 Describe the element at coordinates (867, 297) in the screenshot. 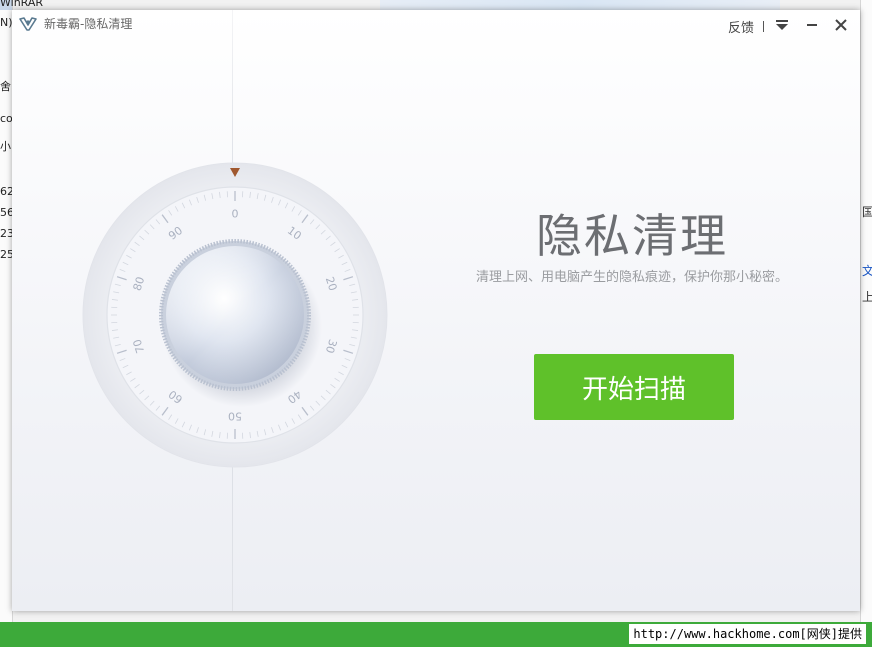

I see `background-text-fragment: 上行` at that location.